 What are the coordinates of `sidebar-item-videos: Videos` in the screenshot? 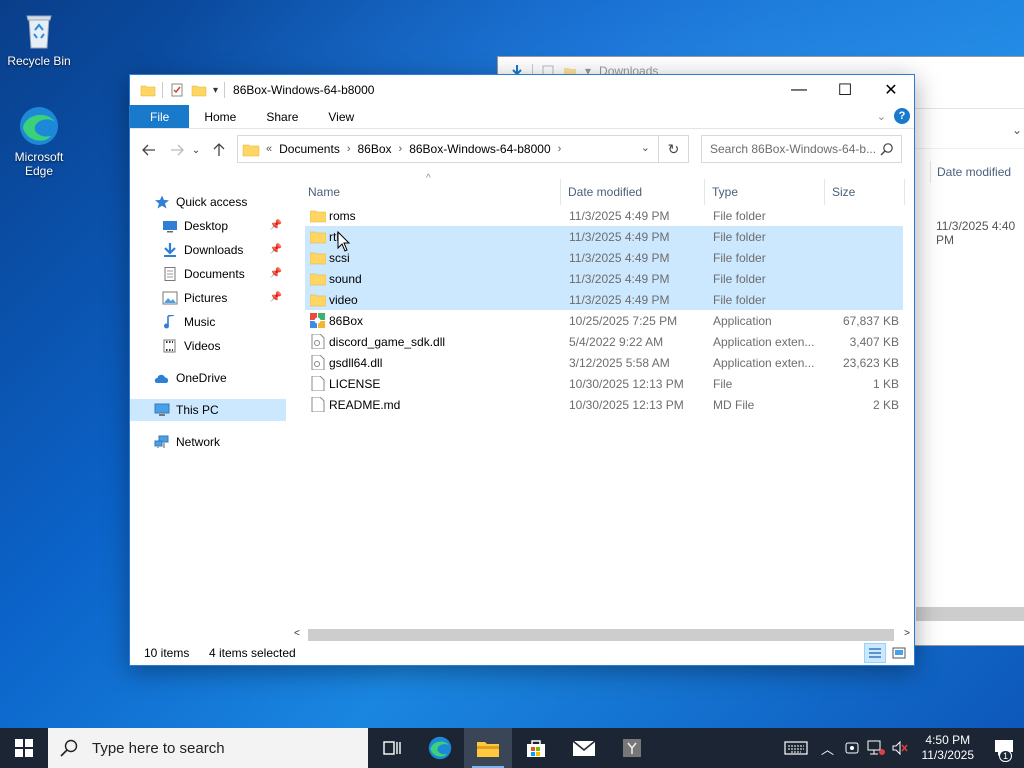 It's located at (224, 346).